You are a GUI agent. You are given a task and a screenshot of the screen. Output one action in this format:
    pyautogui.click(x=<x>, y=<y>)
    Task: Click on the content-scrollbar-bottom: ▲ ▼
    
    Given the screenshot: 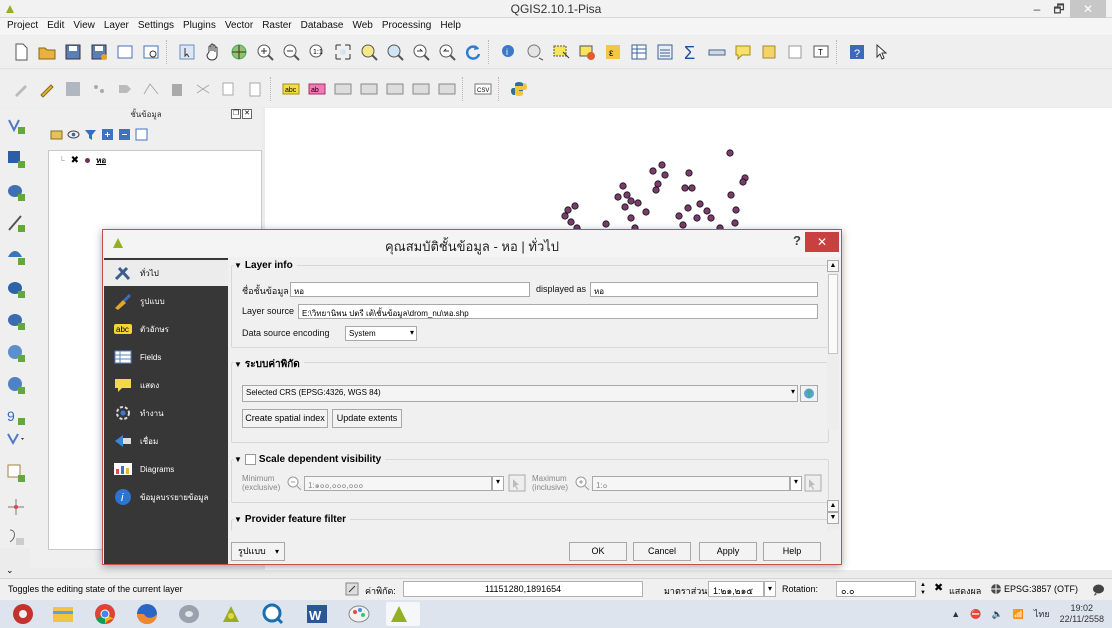 What is the action you would take?
    pyautogui.click(x=833, y=515)
    